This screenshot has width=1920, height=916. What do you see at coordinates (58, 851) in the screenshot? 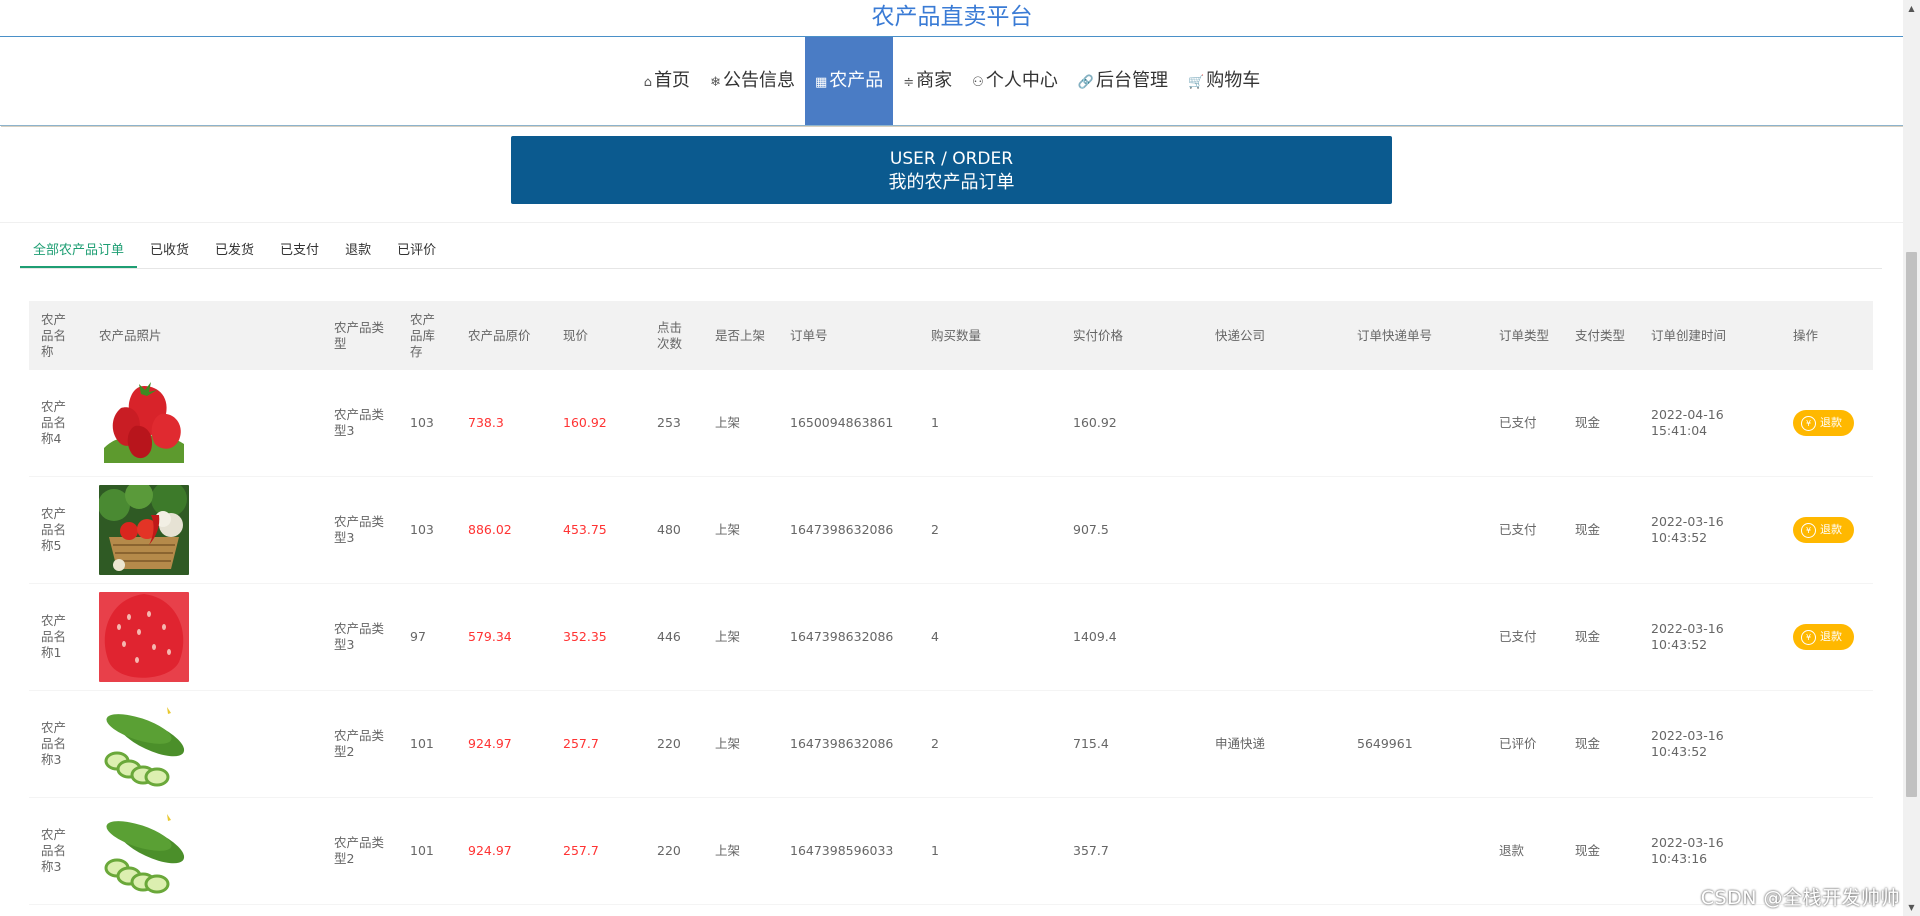
I see `product-name-cell: 农产品名称3` at bounding box center [58, 851].